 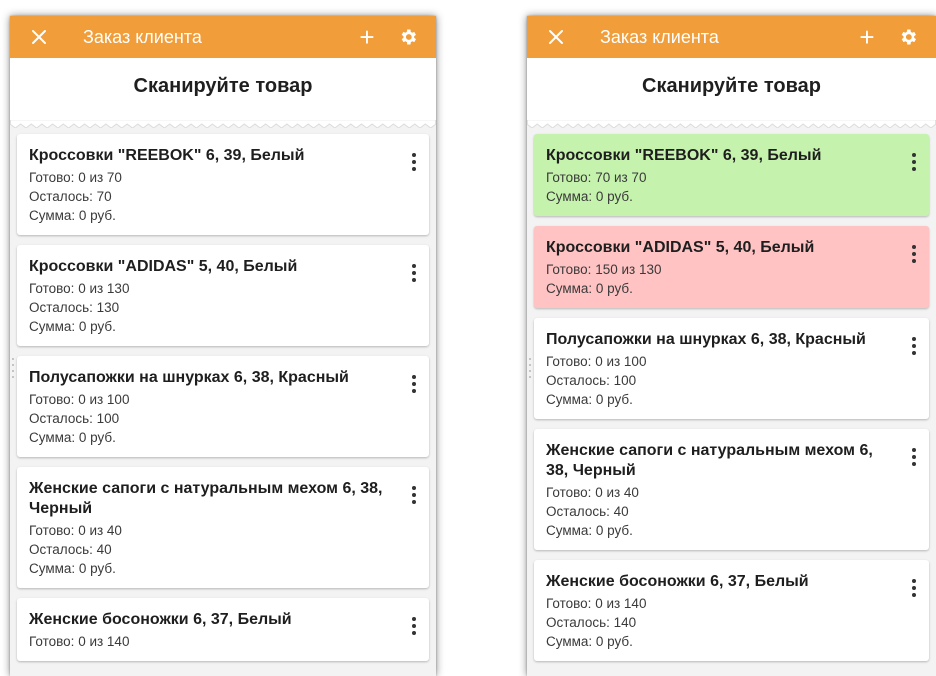 I want to click on remaining-count: Осталось: 70, so click(x=70, y=196).